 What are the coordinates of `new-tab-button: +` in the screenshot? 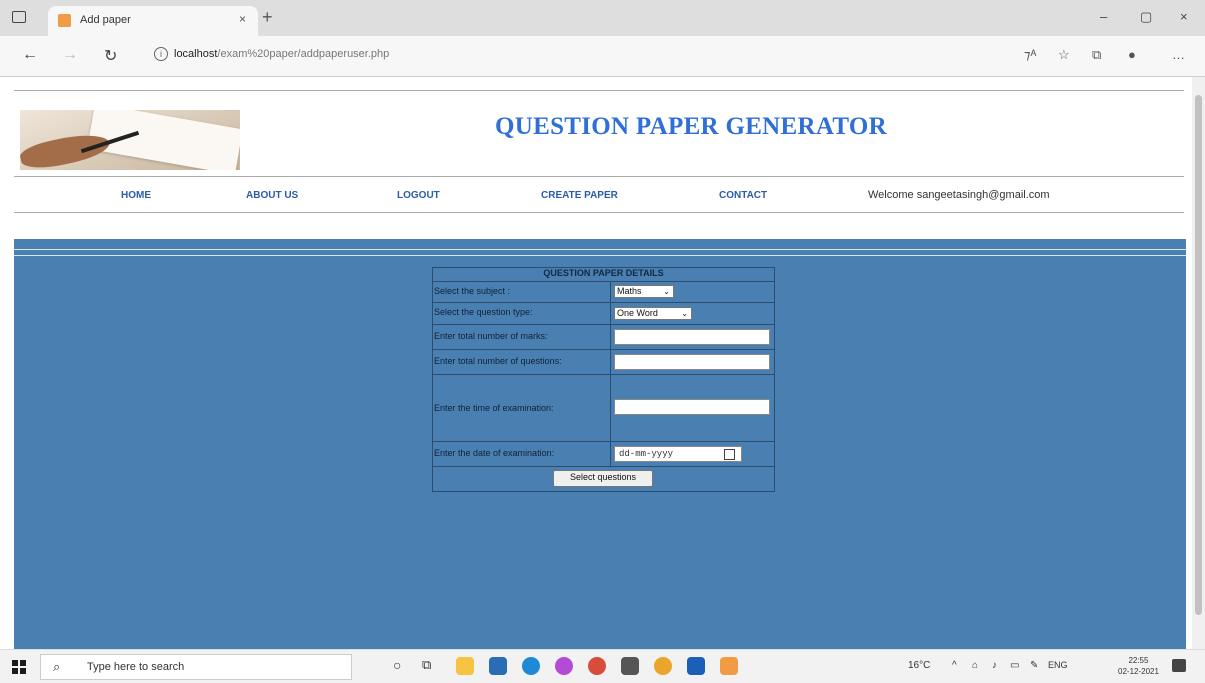 It's located at (267, 17).